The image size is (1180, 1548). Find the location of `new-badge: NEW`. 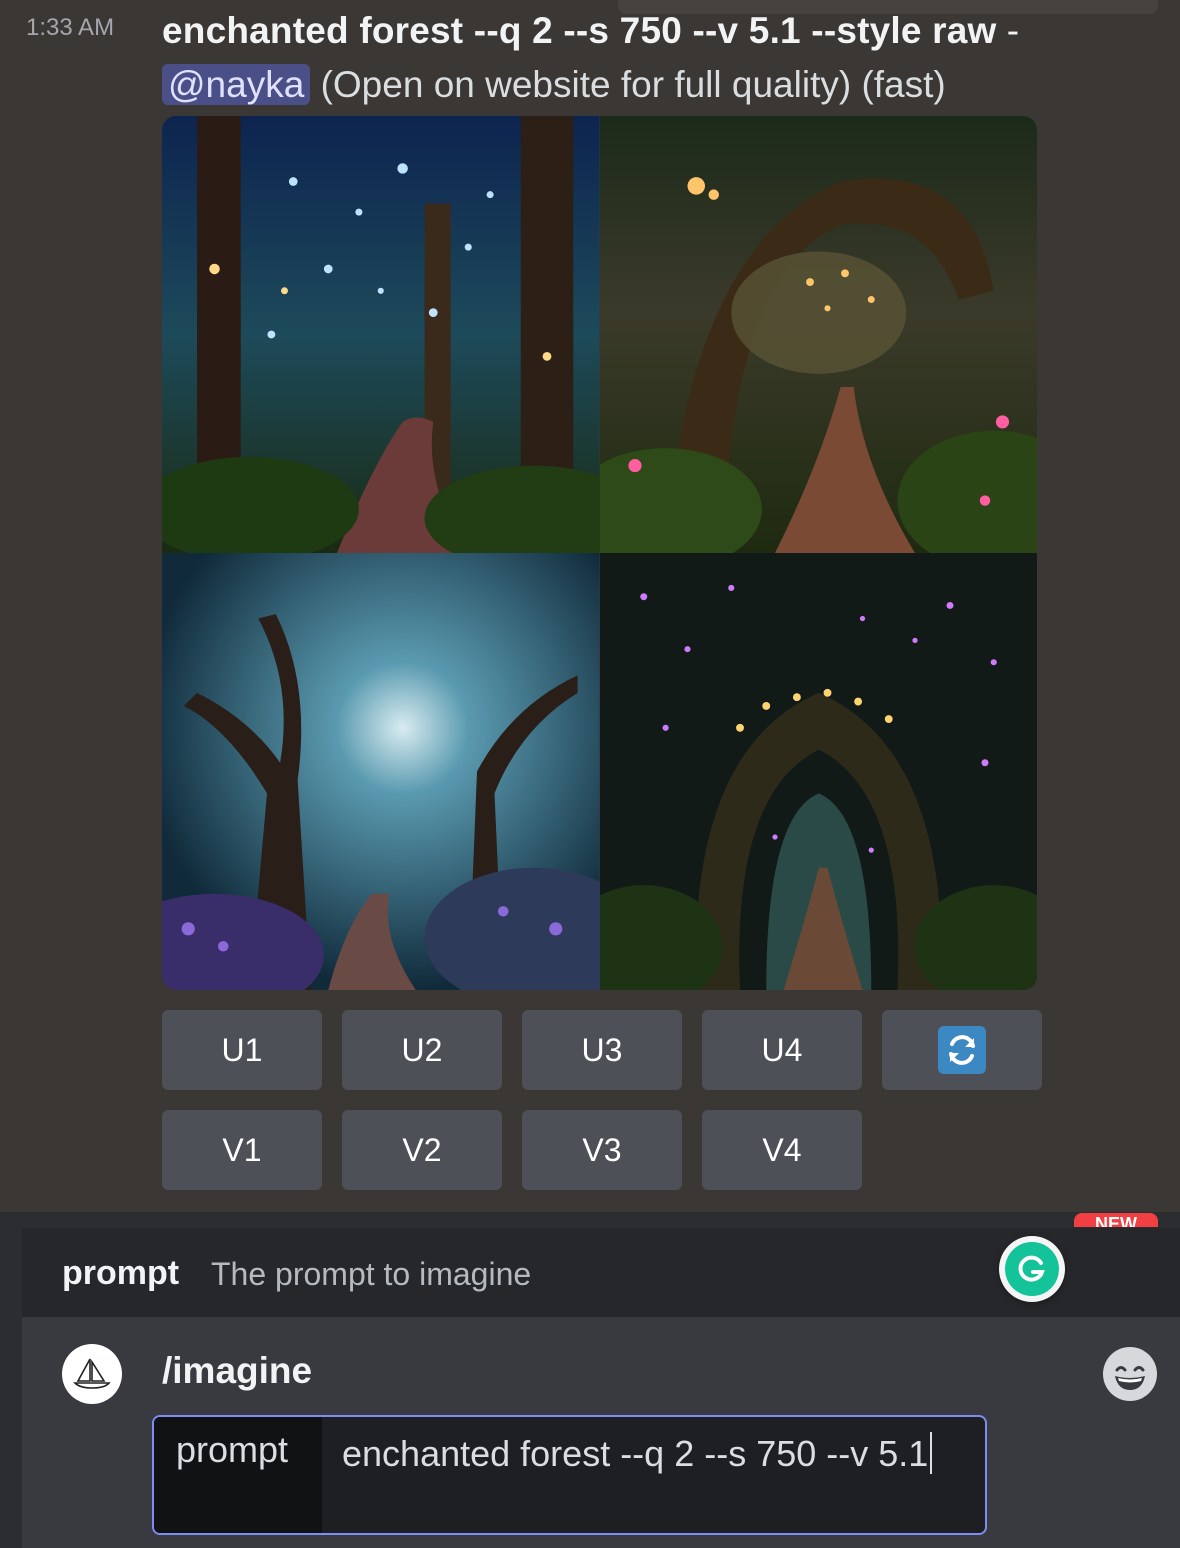

new-badge: NEW is located at coordinates (1116, 1220).